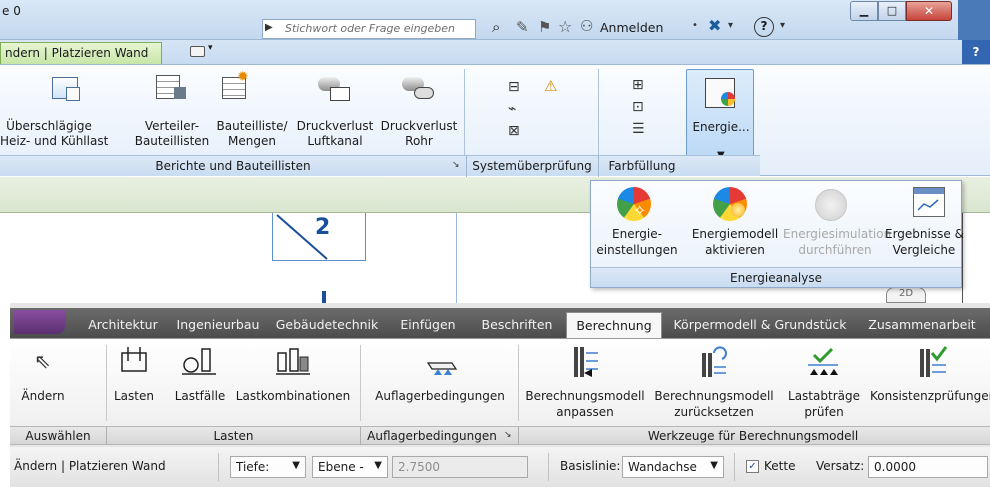 The width and height of the screenshot is (990, 487). What do you see at coordinates (496, 27) in the screenshot?
I see `binoculars-icon: ⌕` at bounding box center [496, 27].